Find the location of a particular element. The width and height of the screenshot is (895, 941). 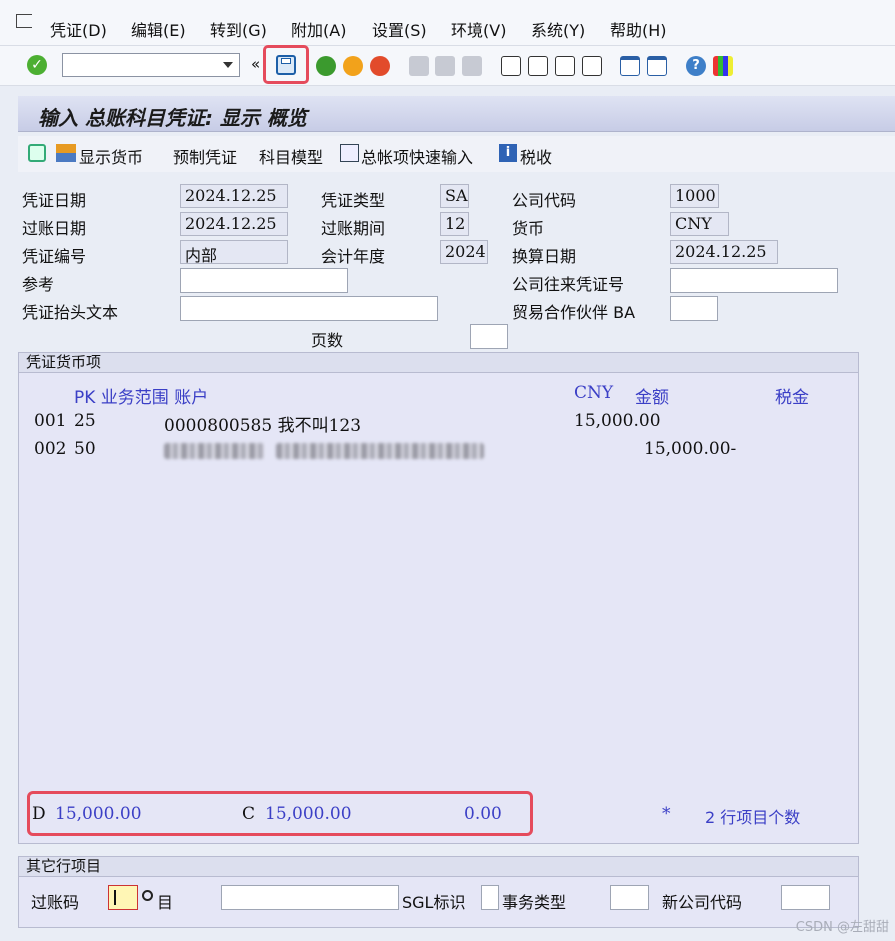

command-field is located at coordinates (151, 65).